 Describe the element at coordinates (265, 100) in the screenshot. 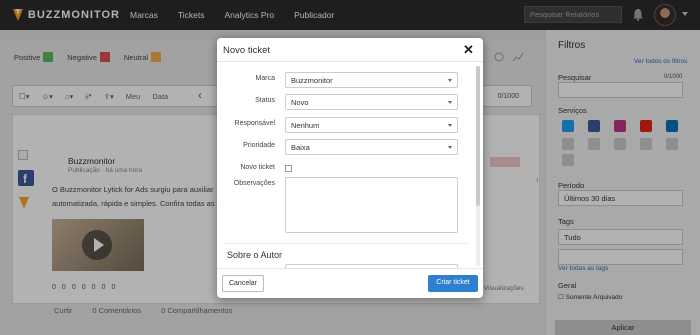

I see `status-label: Status` at that location.